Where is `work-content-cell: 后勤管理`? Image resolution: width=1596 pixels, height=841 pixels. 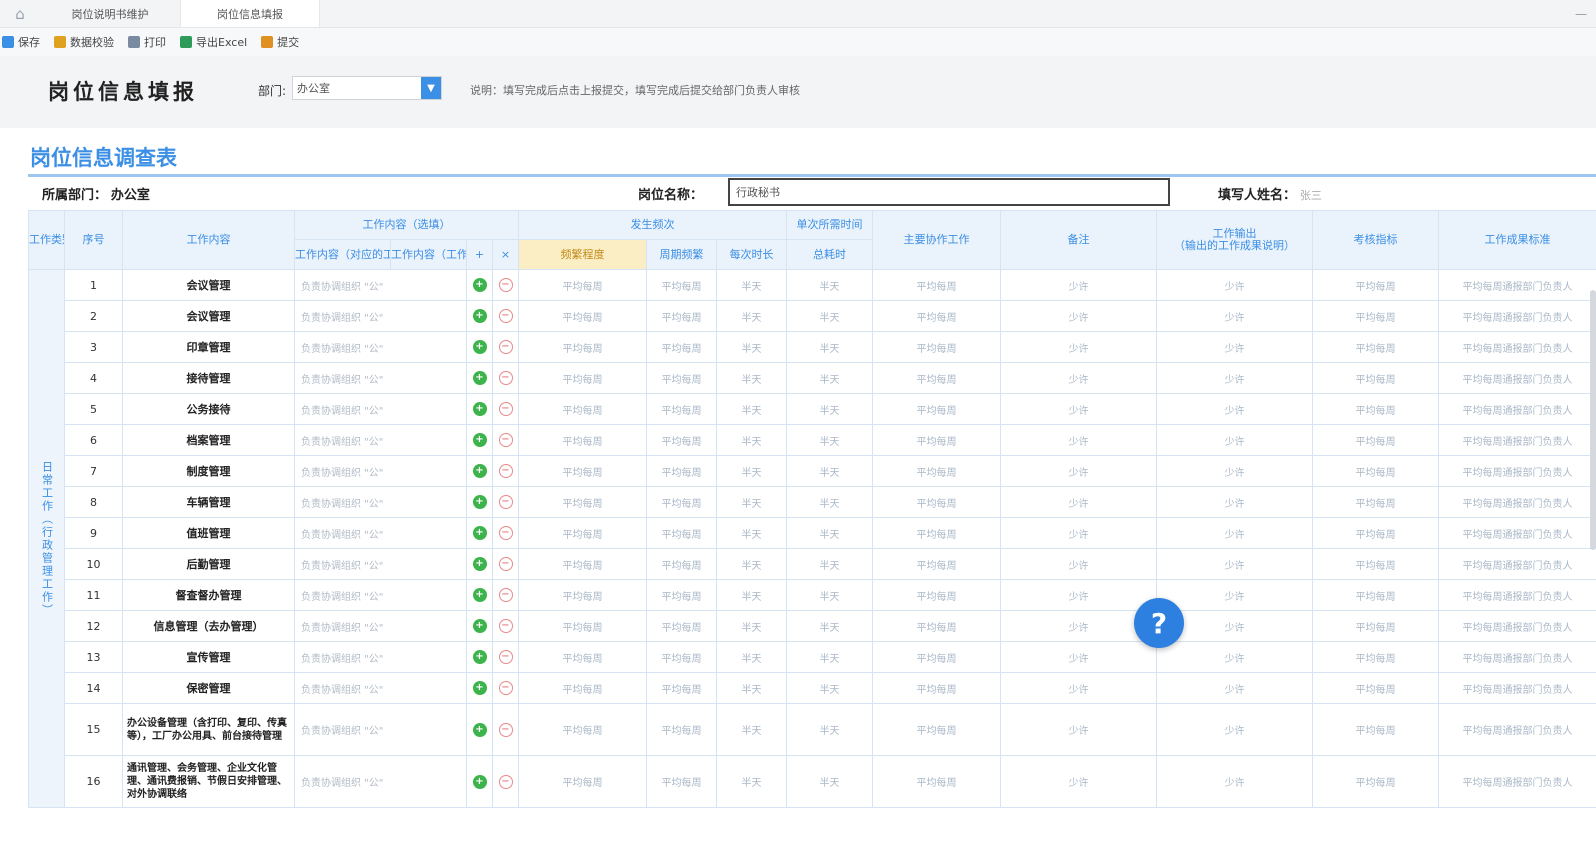 work-content-cell: 后勤管理 is located at coordinates (208, 564).